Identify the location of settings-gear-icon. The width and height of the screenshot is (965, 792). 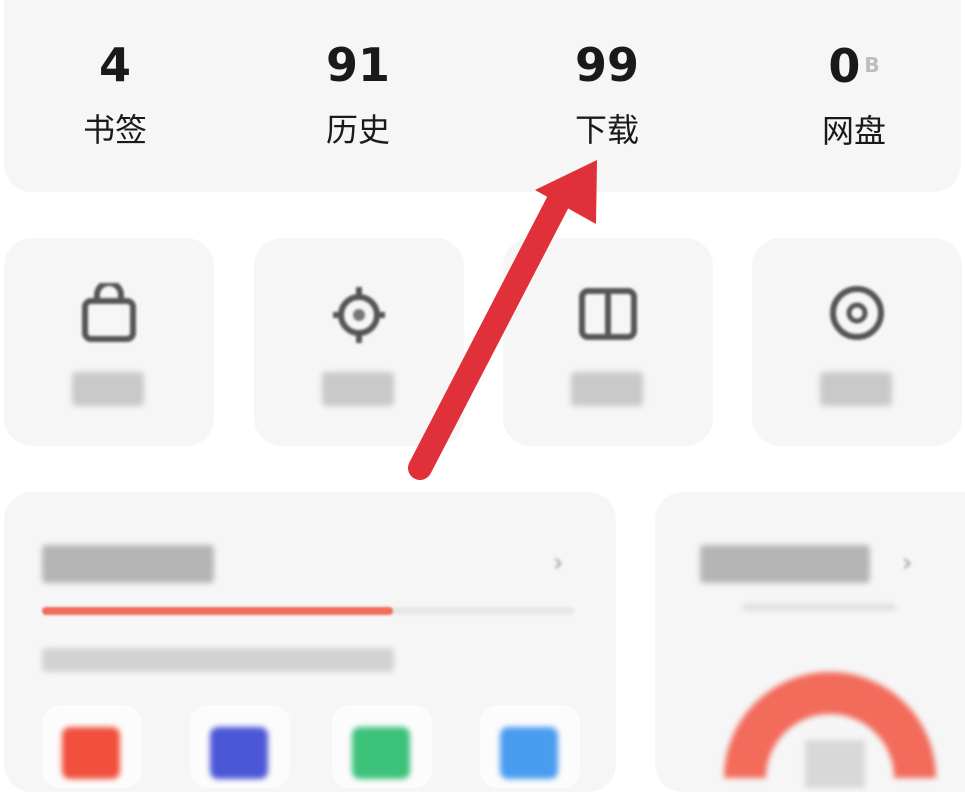
(359, 315).